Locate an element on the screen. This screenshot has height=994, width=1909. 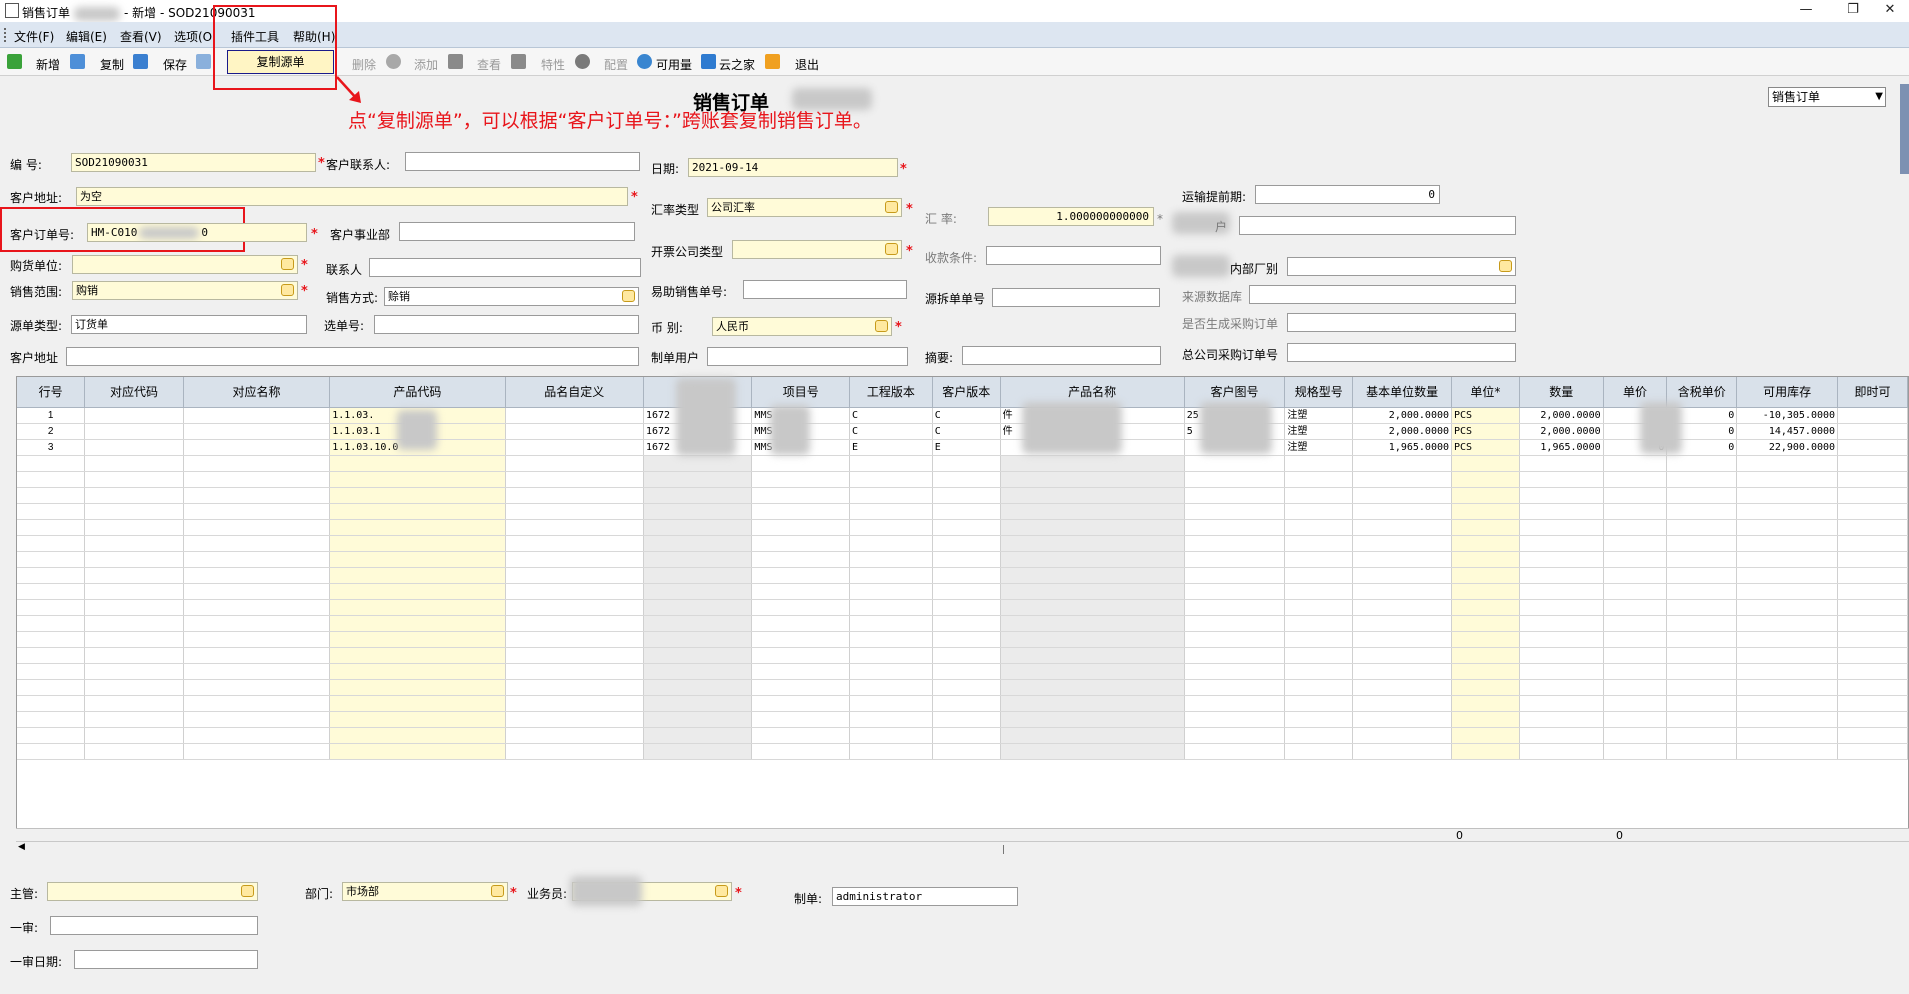
col-header: 产品代码 is located at coordinates (417, 392).